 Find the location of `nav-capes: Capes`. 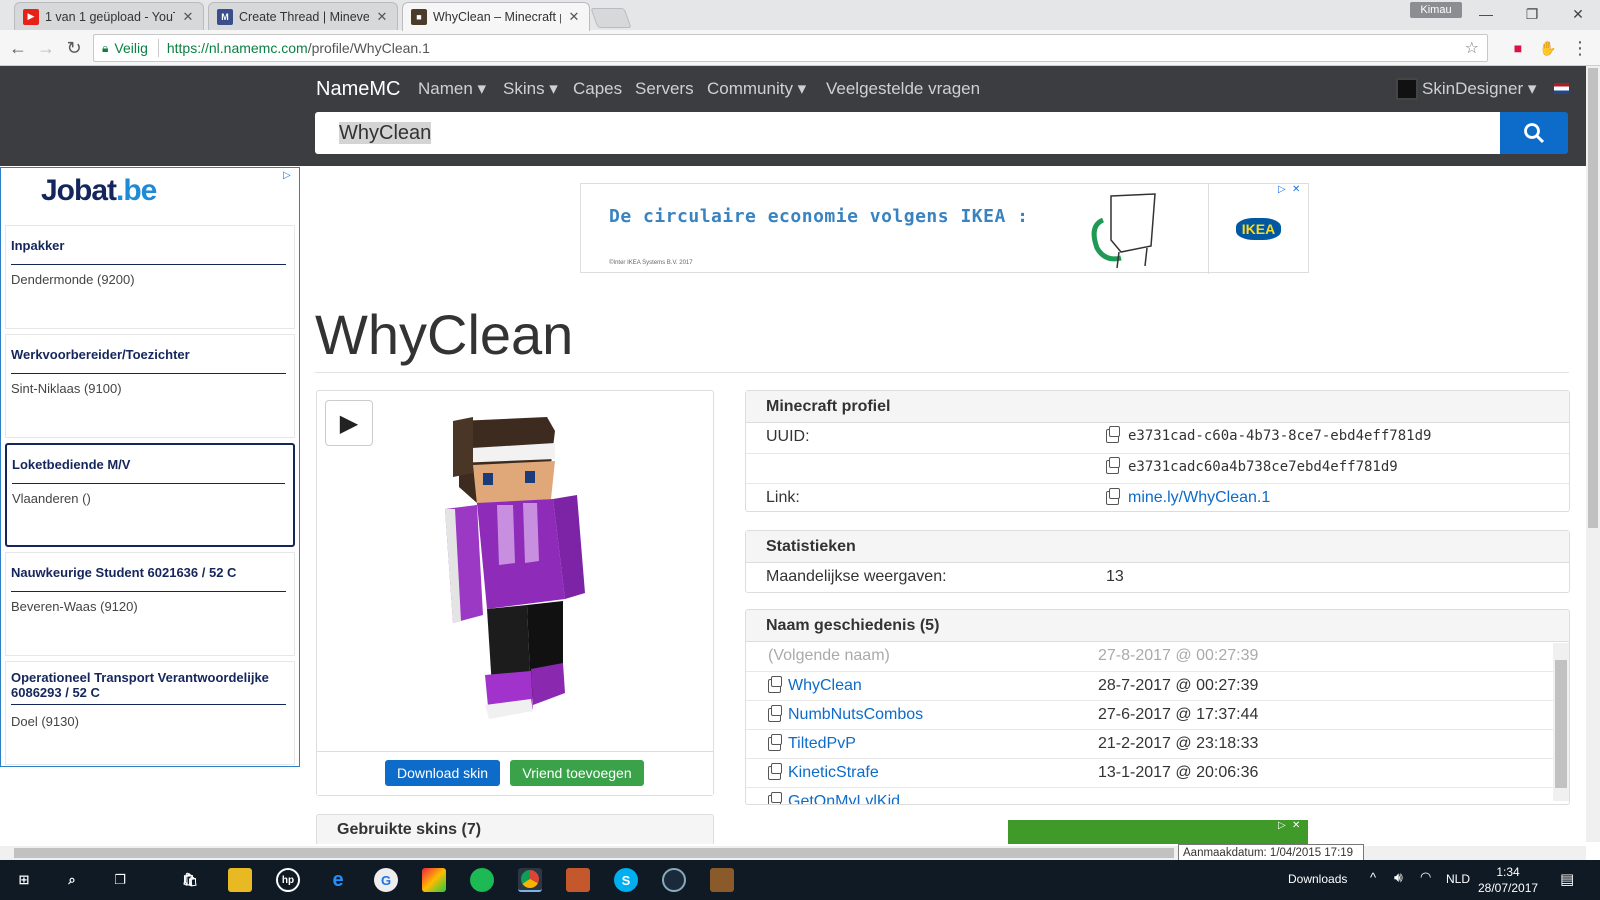

nav-capes: Capes is located at coordinates (597, 89).